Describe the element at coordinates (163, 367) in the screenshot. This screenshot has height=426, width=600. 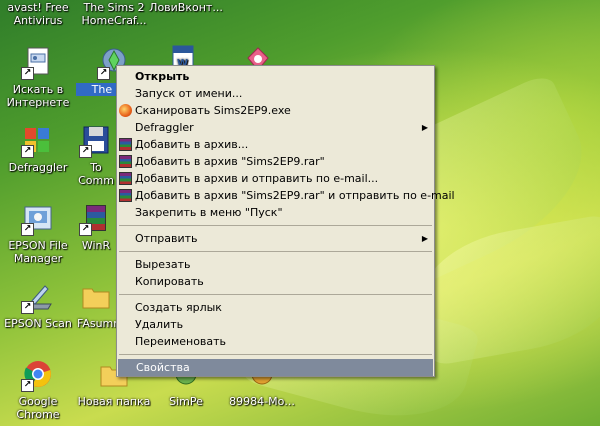
I see `menu-item-label: Свойства` at that location.